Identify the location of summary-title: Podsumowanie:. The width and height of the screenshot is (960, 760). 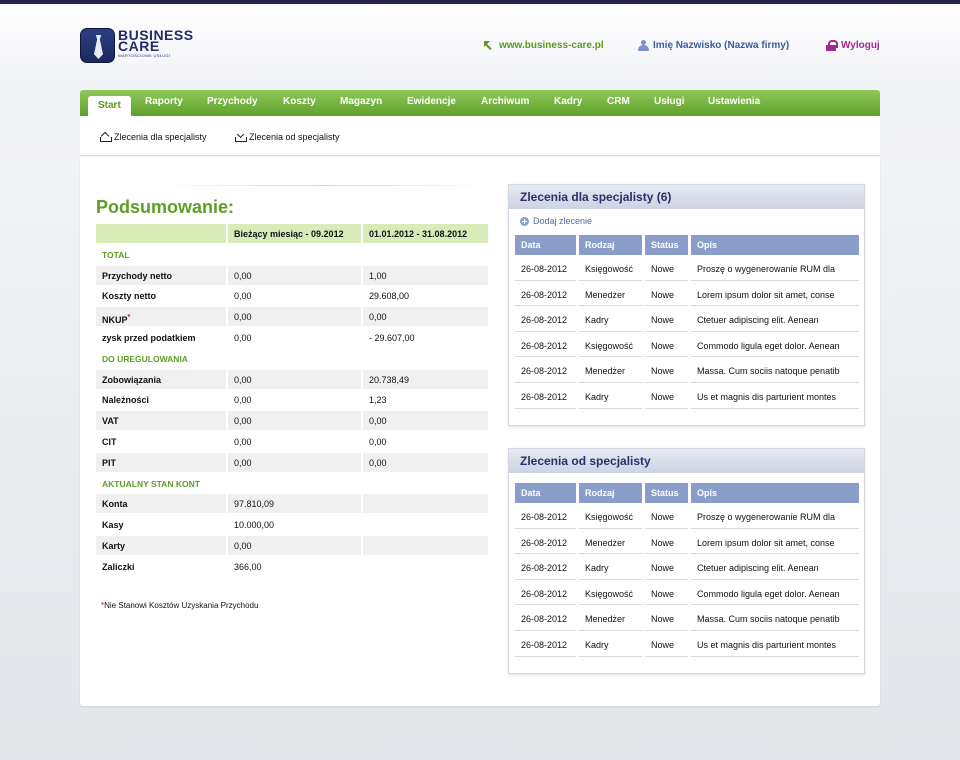
(165, 207).